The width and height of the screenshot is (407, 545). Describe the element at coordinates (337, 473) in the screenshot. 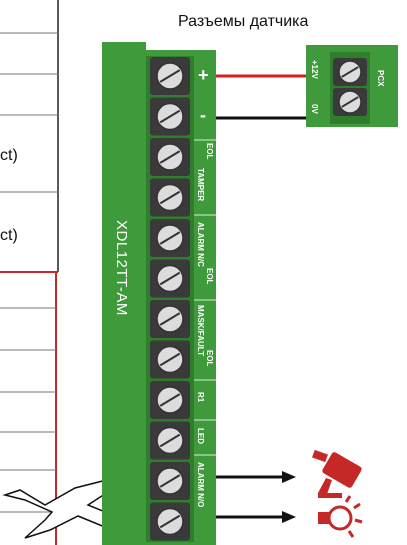

I see `camera-icon` at that location.